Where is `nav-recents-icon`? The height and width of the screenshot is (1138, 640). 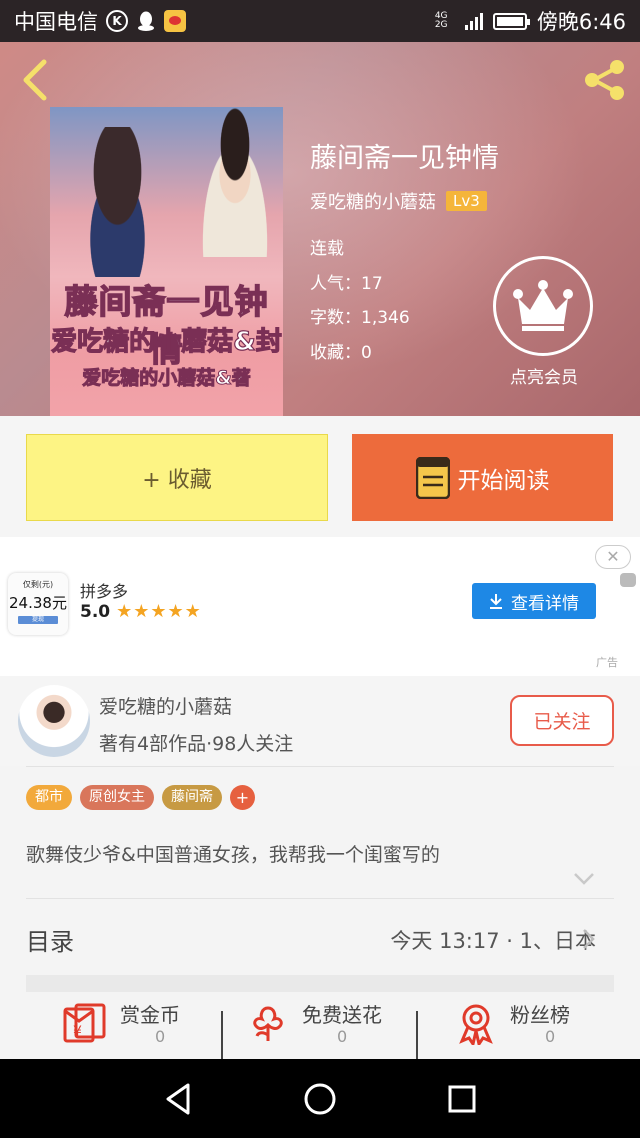
nav-recents-icon is located at coordinates (462, 1099).